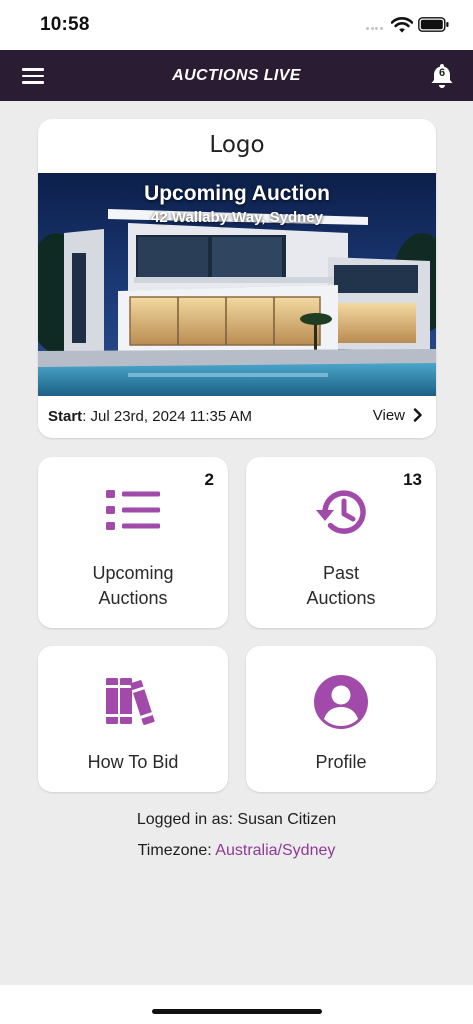  What do you see at coordinates (176, 850) in the screenshot?
I see `timezone-label: Timezone:` at bounding box center [176, 850].